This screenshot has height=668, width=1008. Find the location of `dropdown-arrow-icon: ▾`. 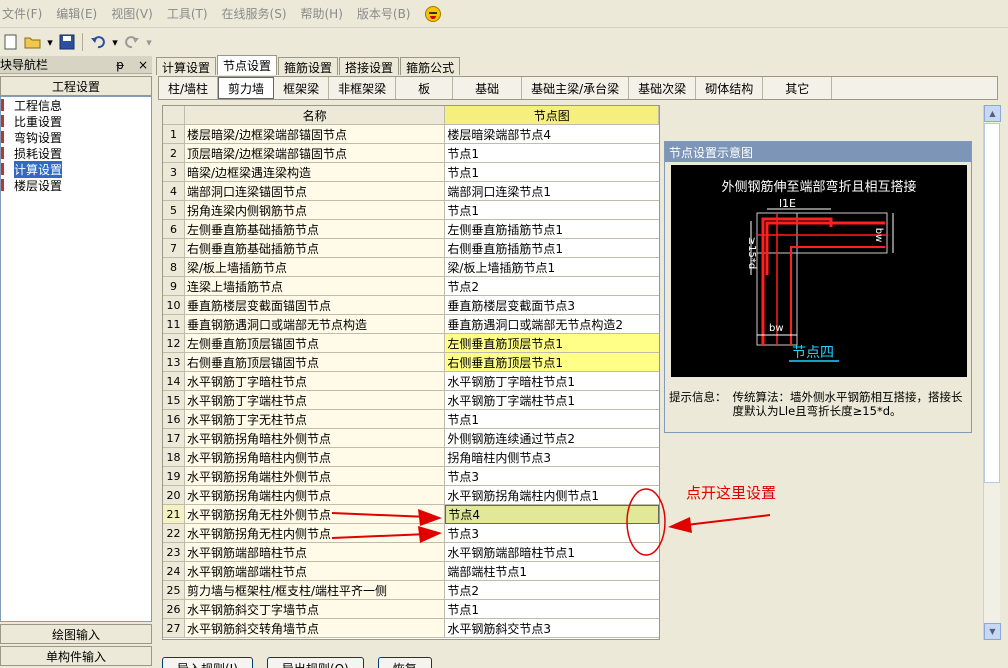

dropdown-arrow-icon: ▾ is located at coordinates (50, 42).